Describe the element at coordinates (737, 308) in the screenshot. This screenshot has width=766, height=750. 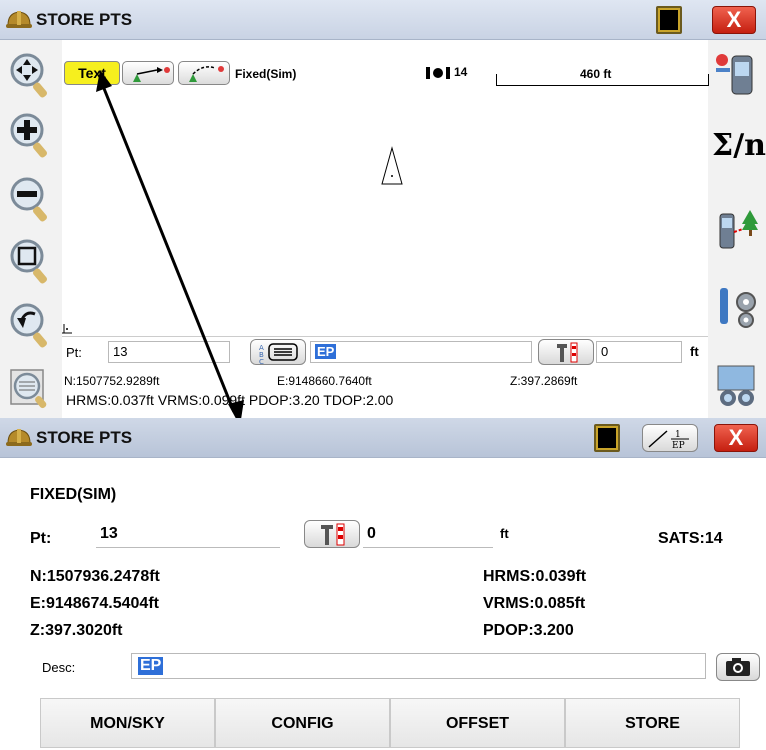
I see `settings-gear-icon` at that location.